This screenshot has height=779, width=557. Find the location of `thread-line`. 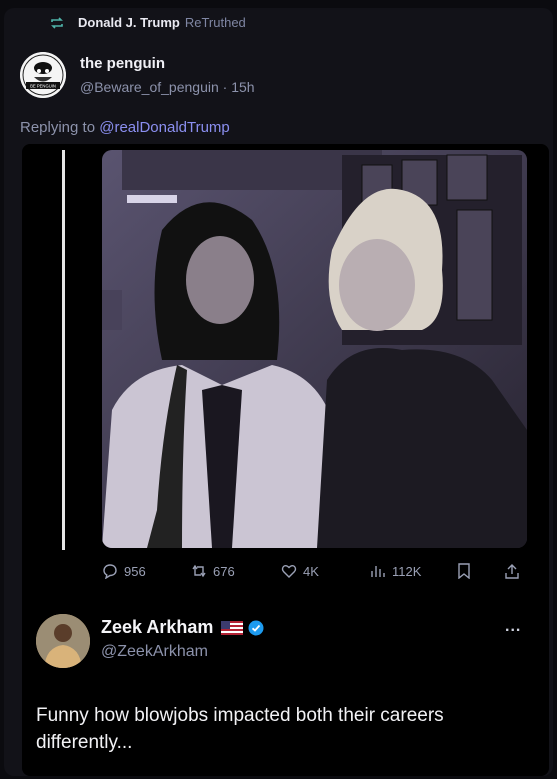

thread-line is located at coordinates (63, 350).